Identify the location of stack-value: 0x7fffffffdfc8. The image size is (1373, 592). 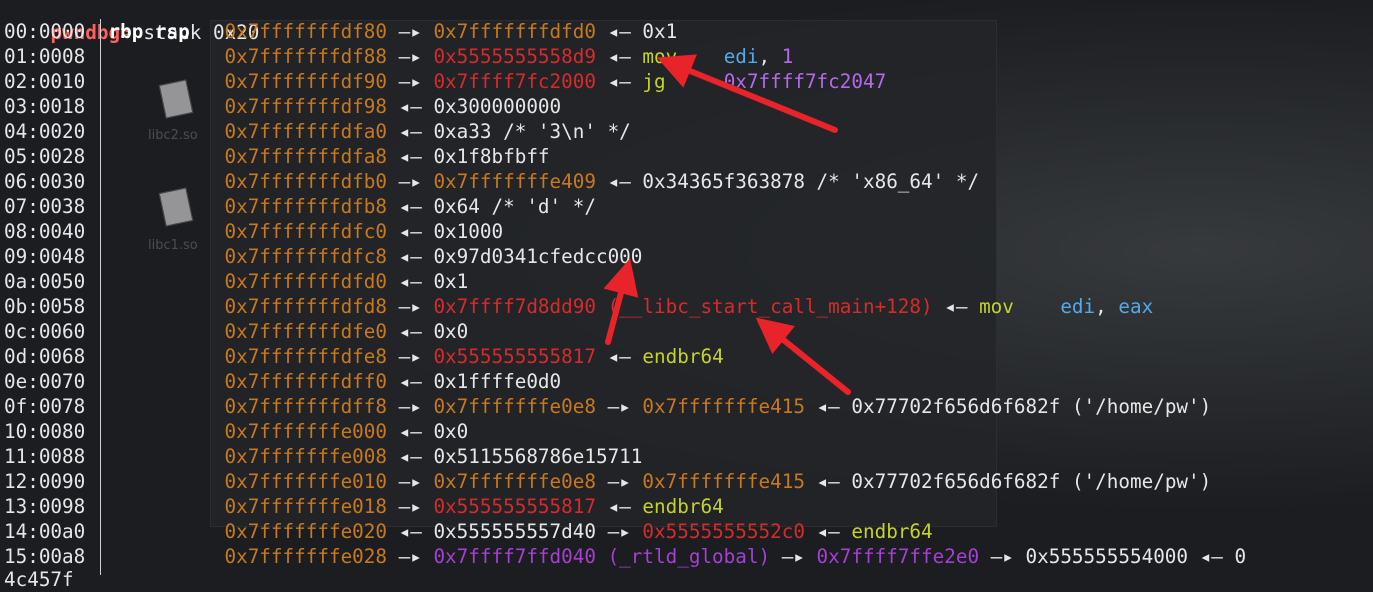
(306, 256).